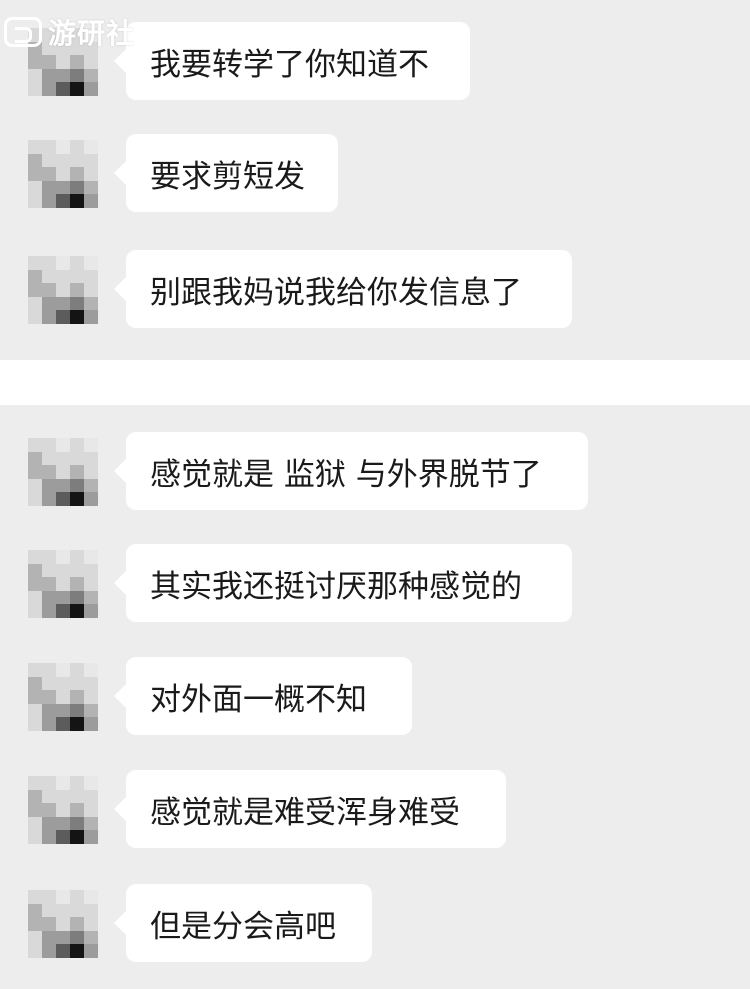 The width and height of the screenshot is (750, 989). I want to click on message-row: 感觉就是 监狱 与外界脱节了, so click(375, 472).